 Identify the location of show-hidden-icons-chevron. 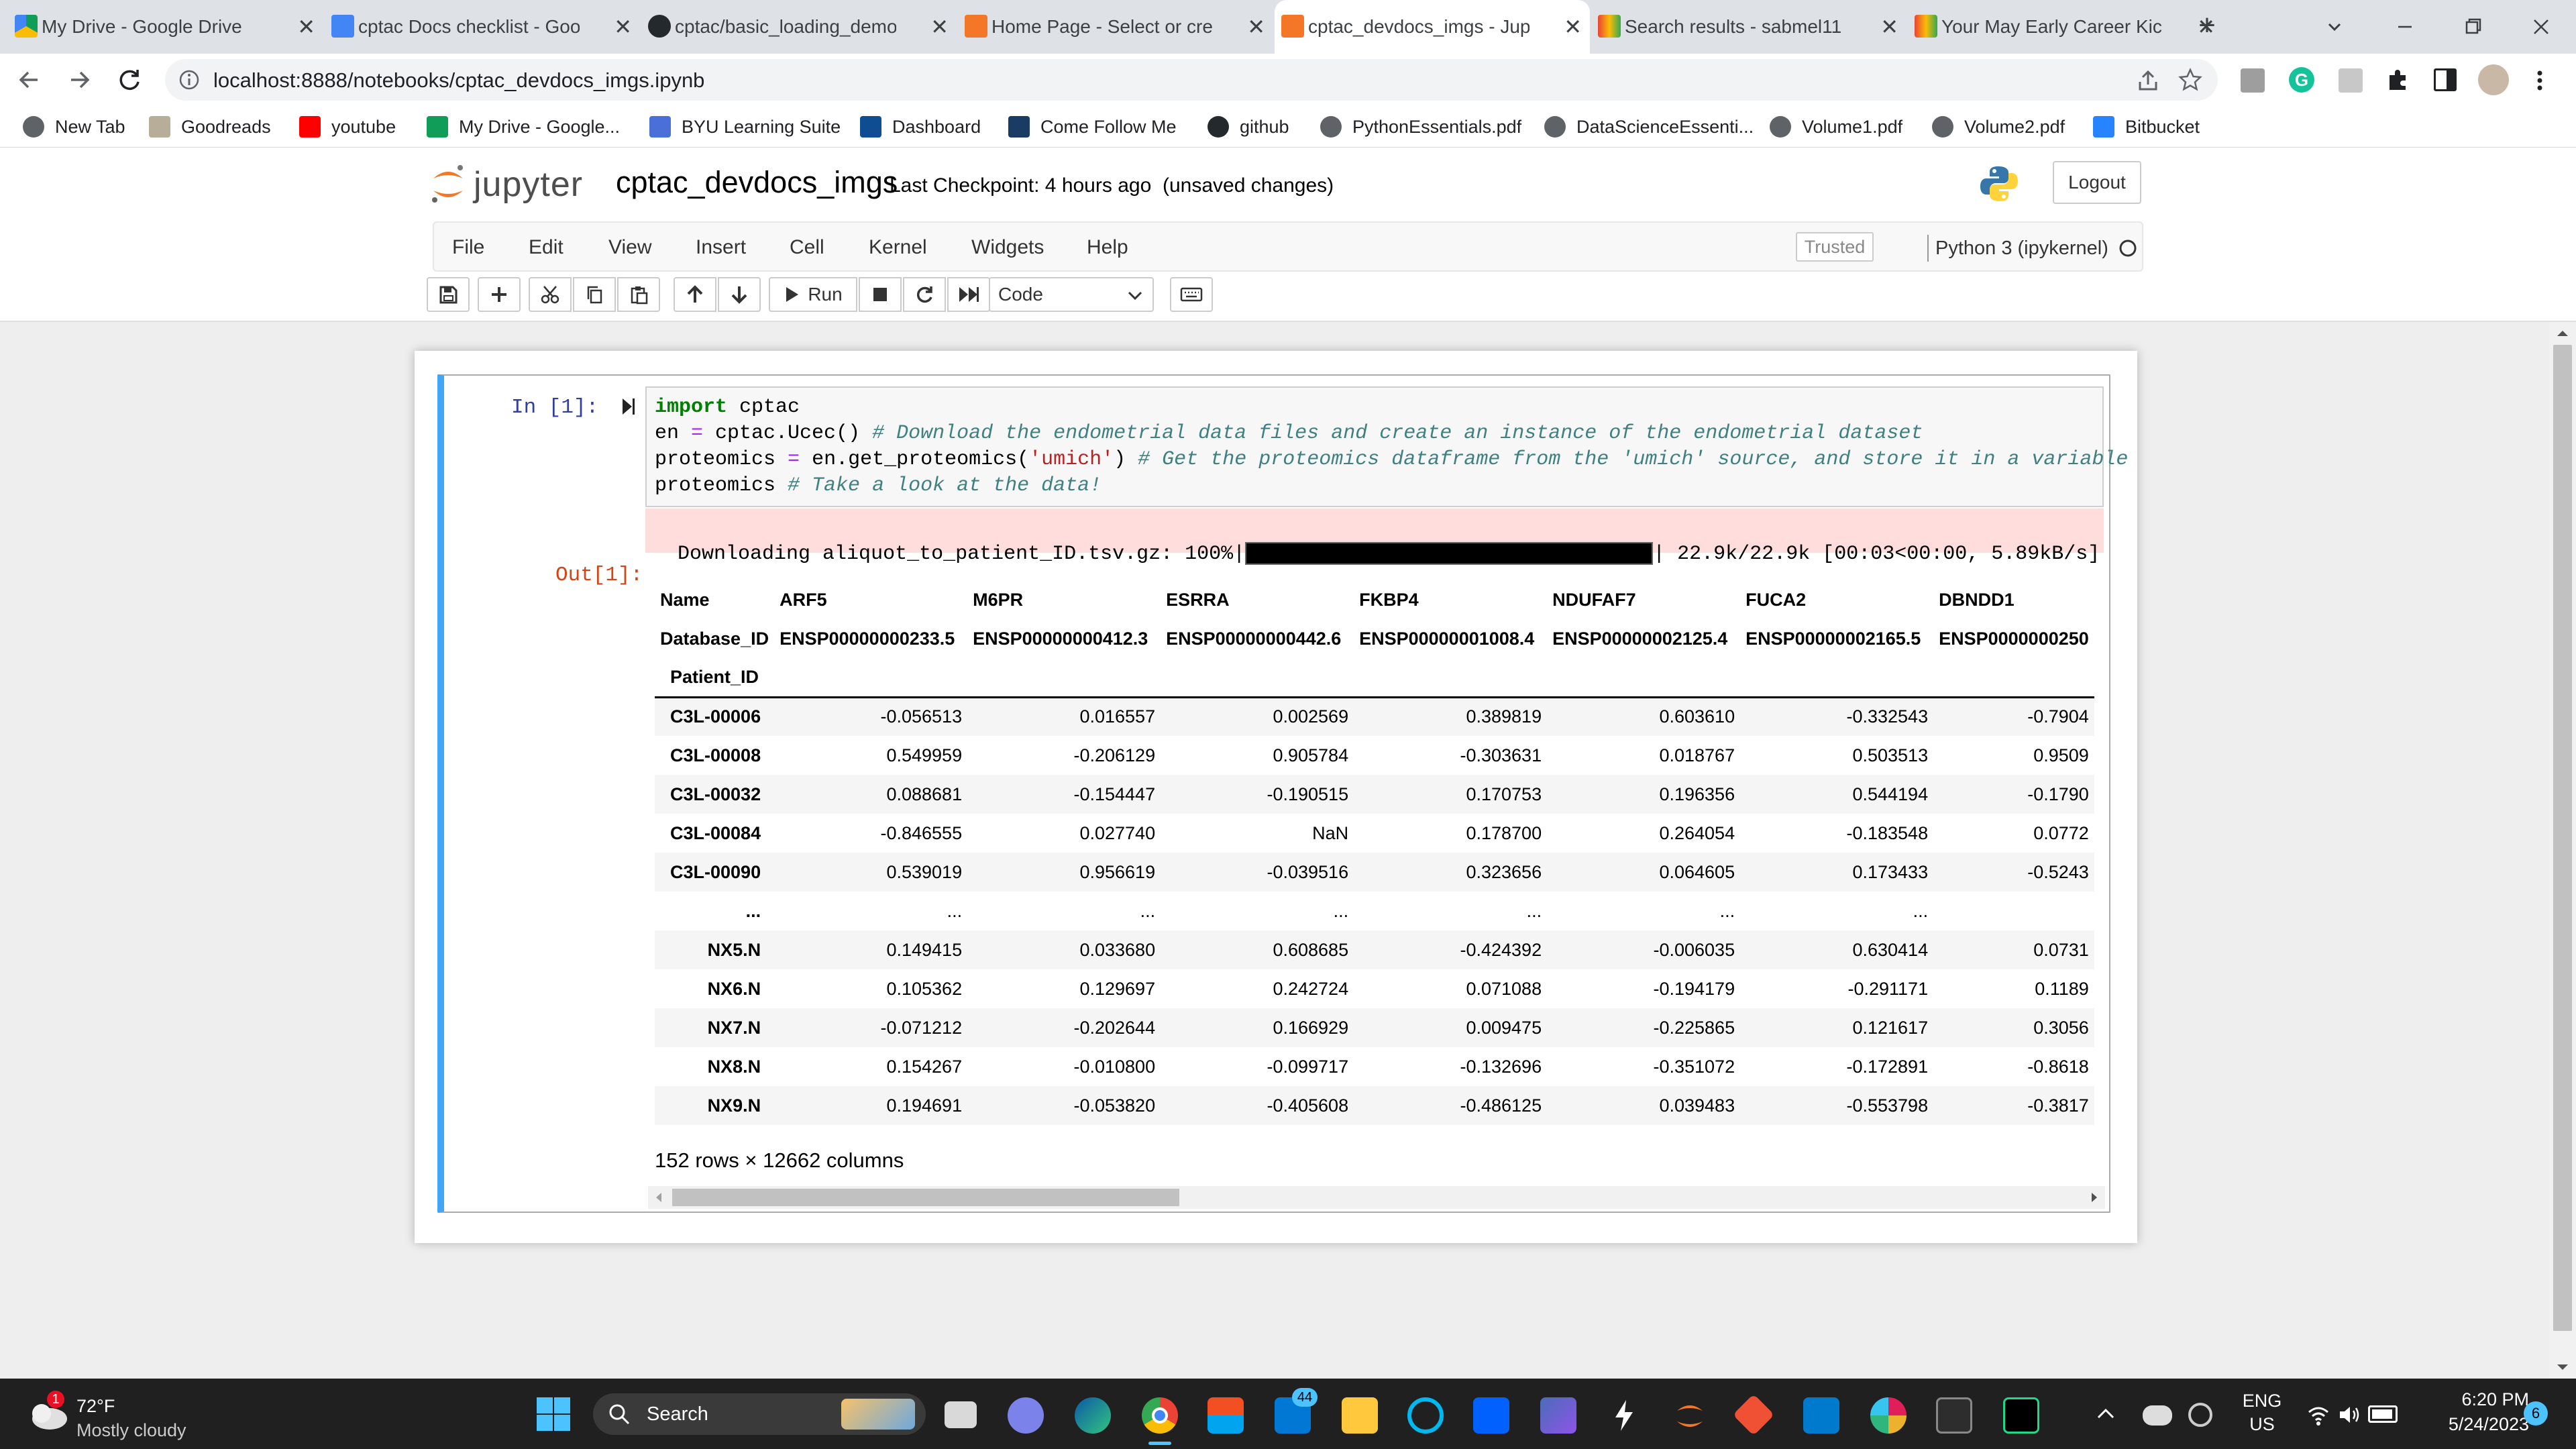
(2105, 1414).